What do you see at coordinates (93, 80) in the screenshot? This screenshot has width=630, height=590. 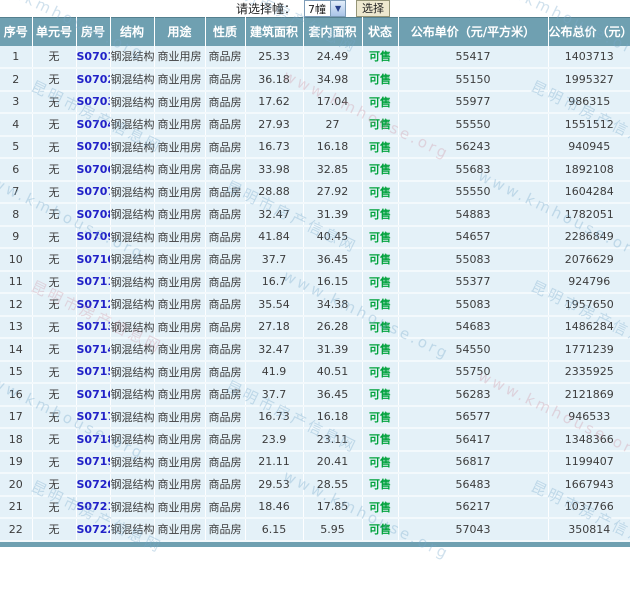 I see `cell-room: S0702` at bounding box center [93, 80].